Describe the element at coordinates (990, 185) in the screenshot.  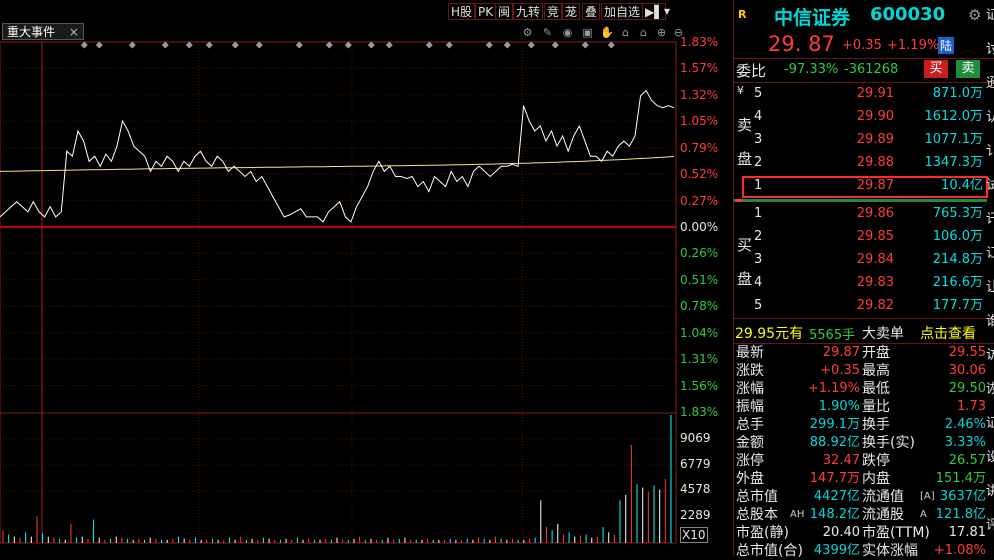
I see `edge-glyph: 试` at that location.